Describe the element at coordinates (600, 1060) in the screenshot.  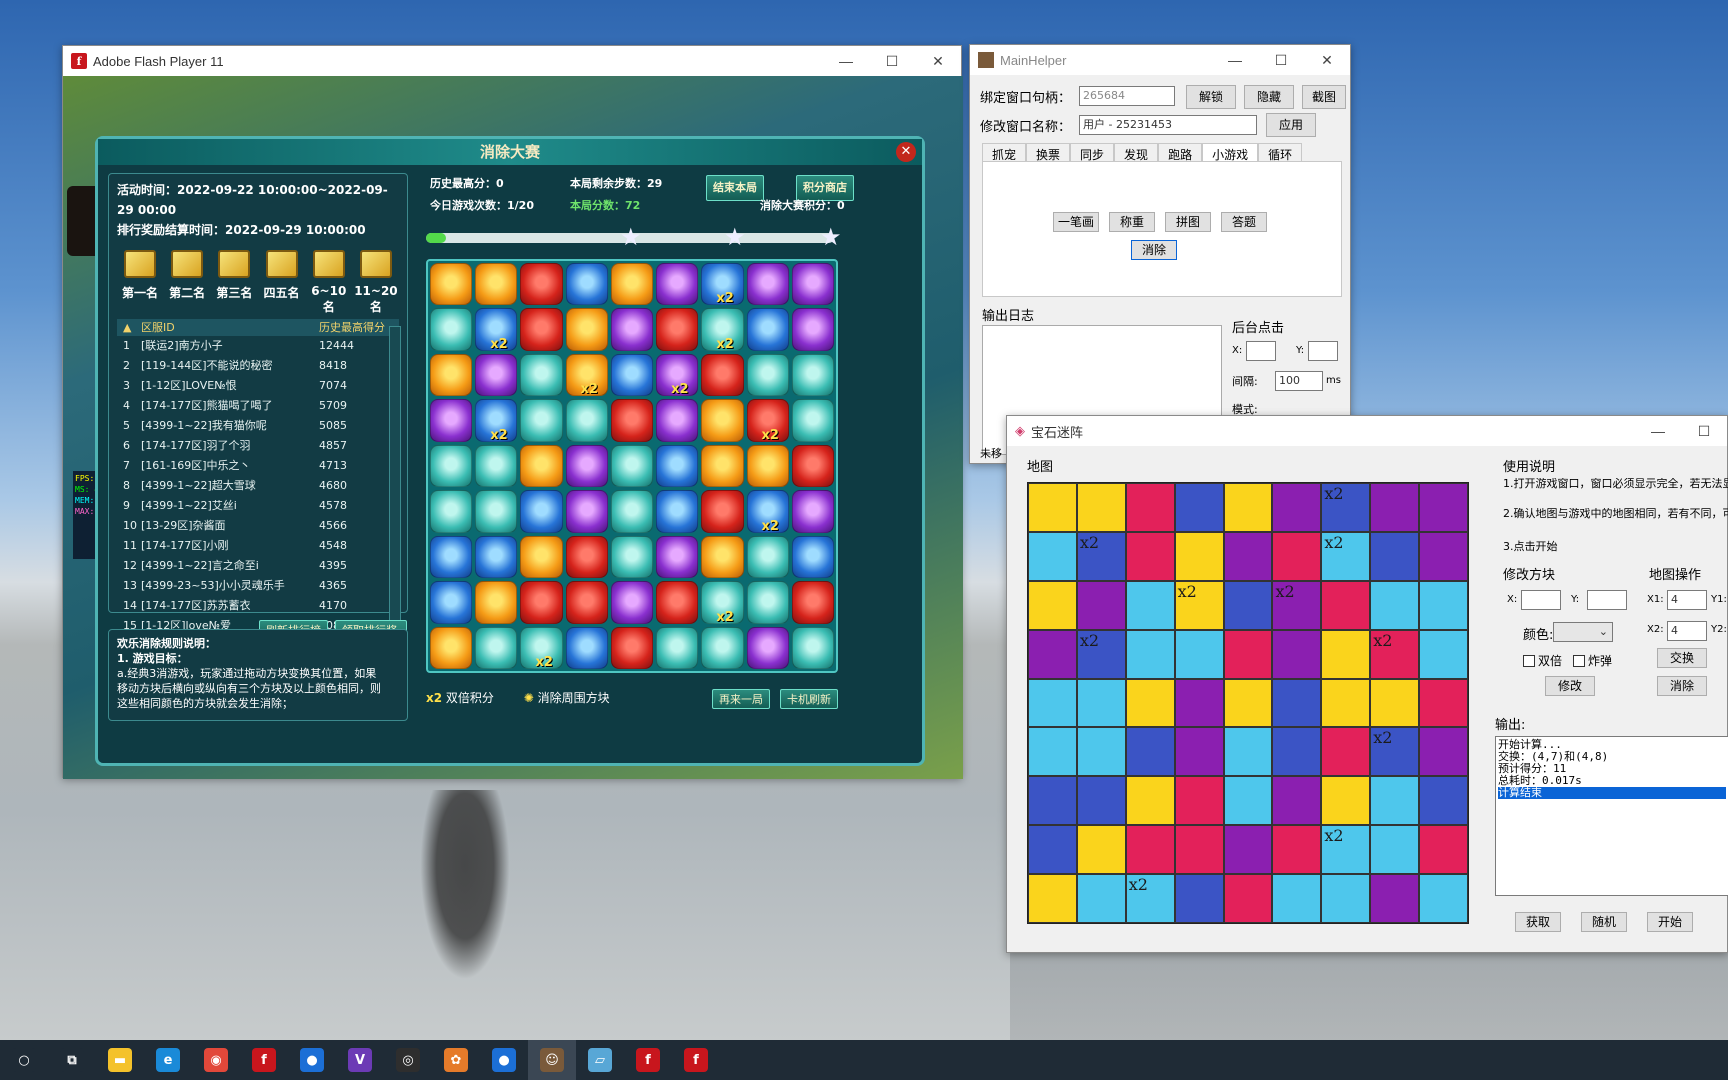
I see `taskbar-notes-icon: ▱` at that location.